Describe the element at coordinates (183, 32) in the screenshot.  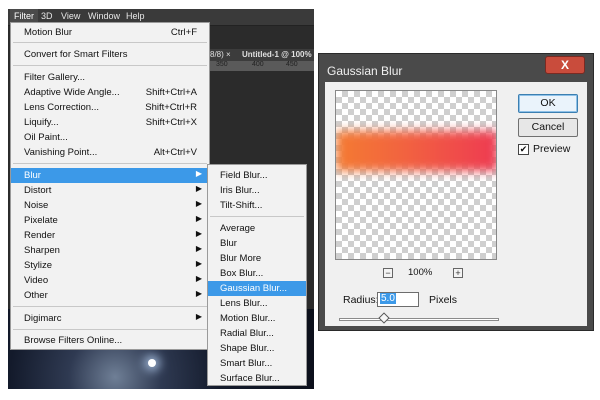
I see `menu-item-shortcut: Ctrl+F` at that location.